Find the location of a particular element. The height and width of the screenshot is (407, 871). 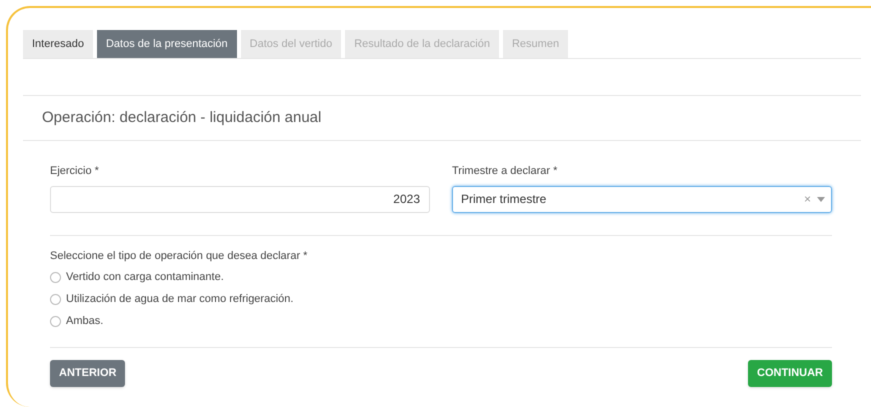

field-label: Ejercicio * is located at coordinates (75, 171).